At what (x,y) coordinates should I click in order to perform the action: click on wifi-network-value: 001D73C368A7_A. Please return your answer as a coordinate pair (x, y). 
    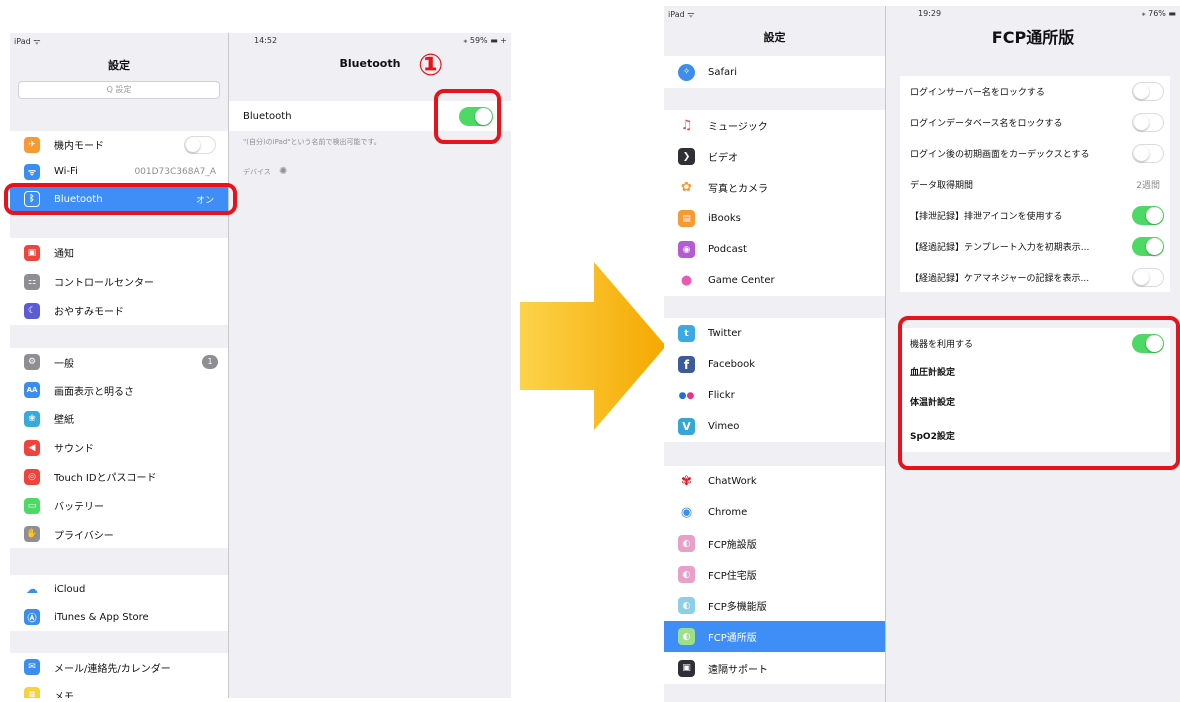
    Looking at the image, I should click on (175, 171).